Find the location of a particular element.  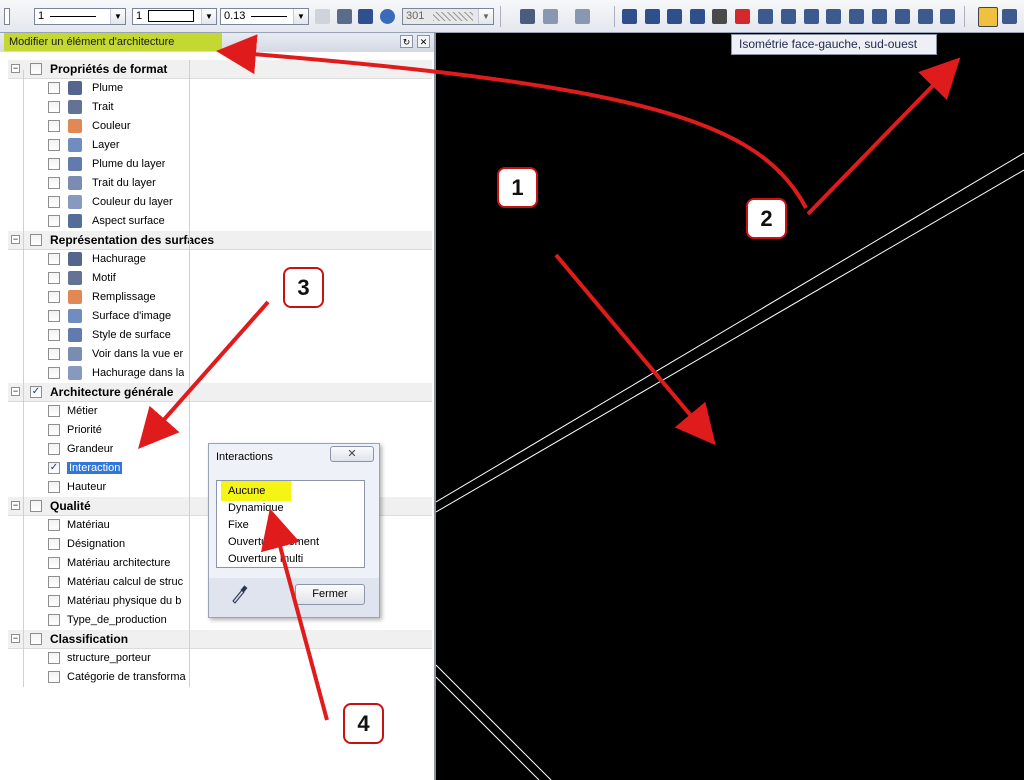

measure-icon is located at coordinates (652, 16).